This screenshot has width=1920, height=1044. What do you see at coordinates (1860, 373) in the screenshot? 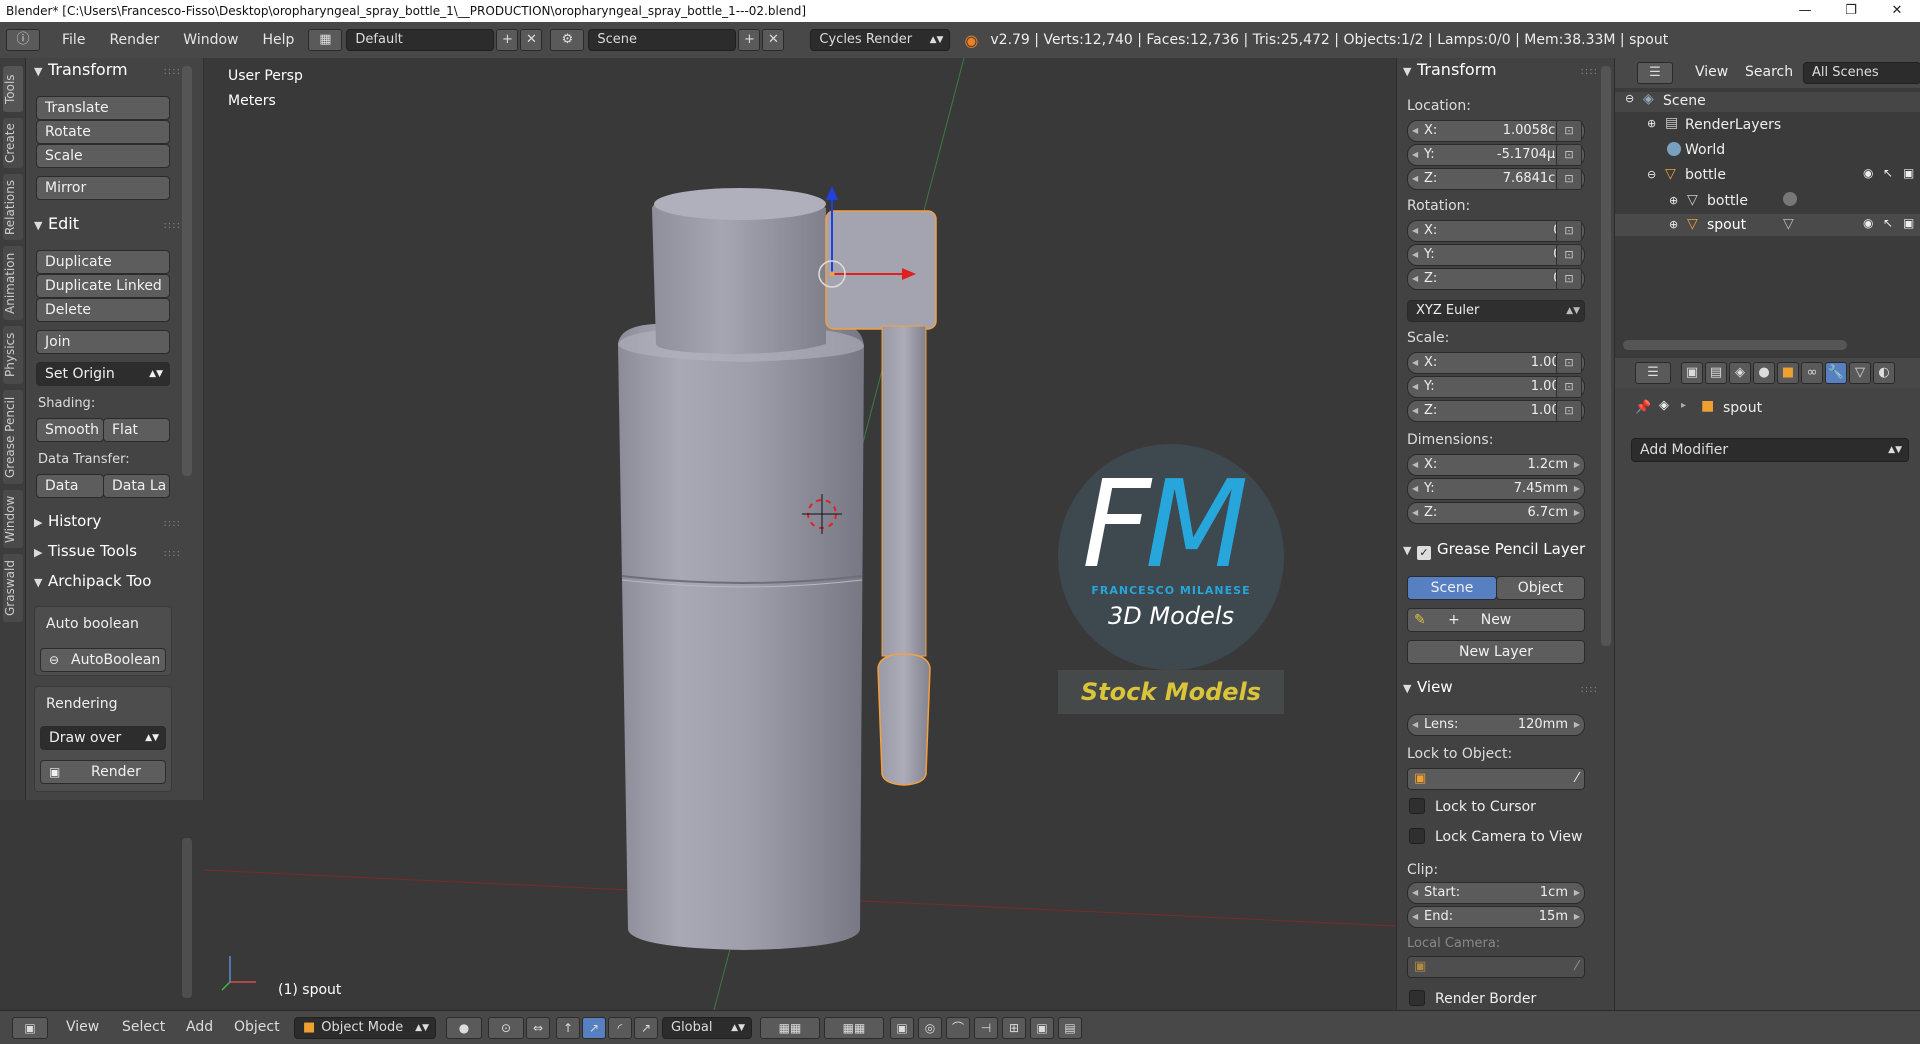
I see `data-tab-icon: ▽` at bounding box center [1860, 373].